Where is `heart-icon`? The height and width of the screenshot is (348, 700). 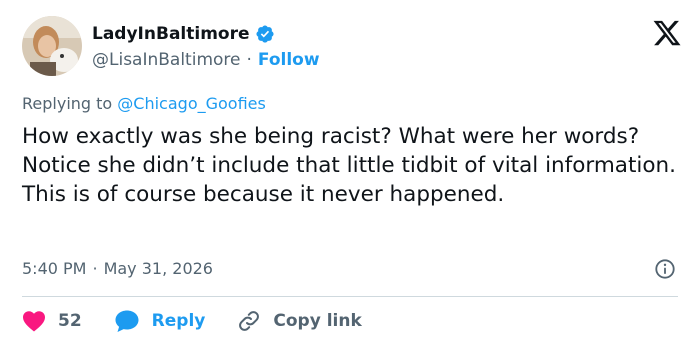 heart-icon is located at coordinates (34, 321).